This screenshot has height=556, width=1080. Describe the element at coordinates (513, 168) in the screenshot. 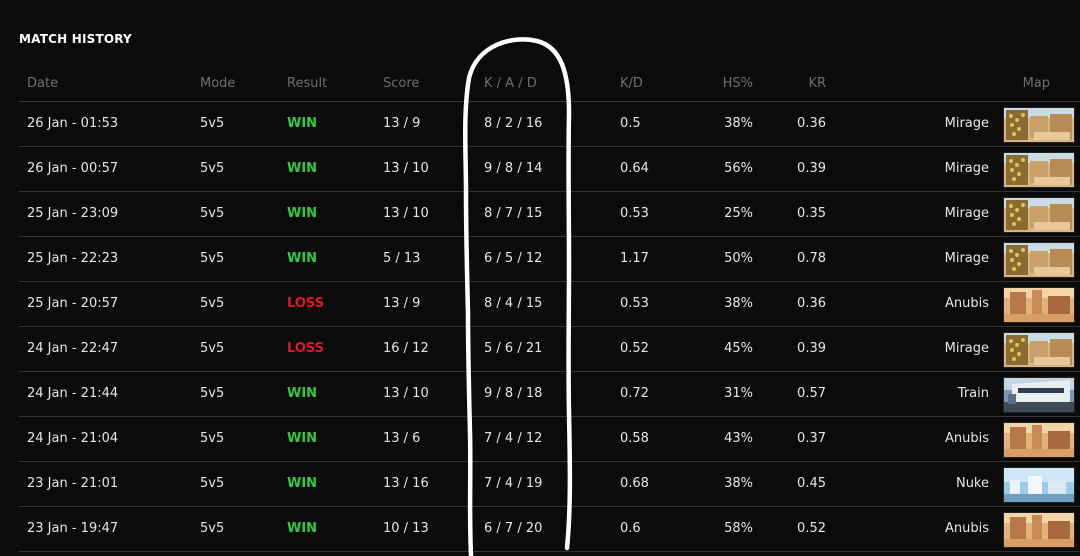

I see `row-kad: 9 / 8 / 14` at that location.